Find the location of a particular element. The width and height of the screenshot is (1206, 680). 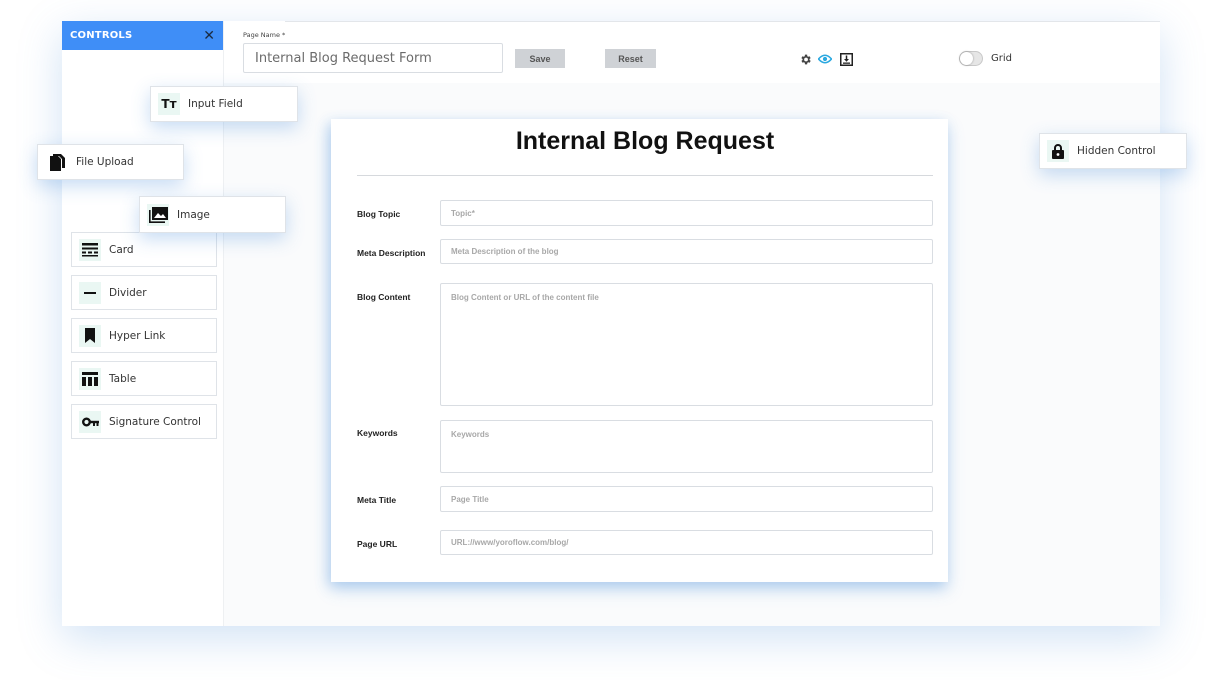

controls-title: CONTROLS is located at coordinates (101, 35).